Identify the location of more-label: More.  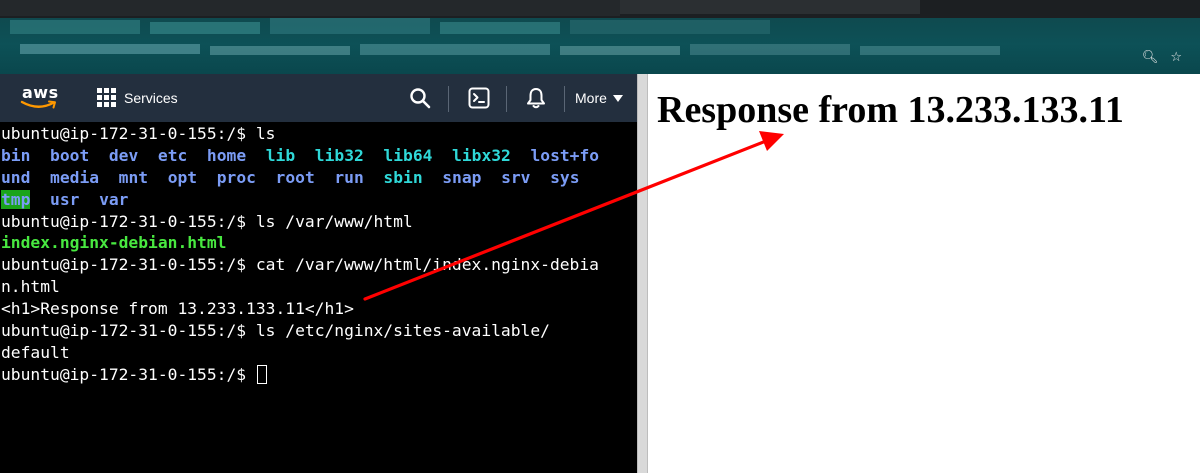
(591, 98).